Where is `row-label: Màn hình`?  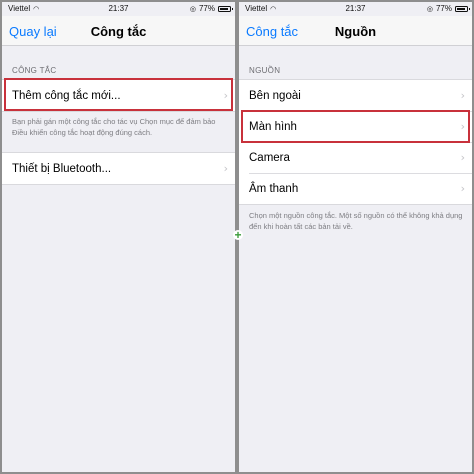
row-label: Màn hình is located at coordinates (273, 126).